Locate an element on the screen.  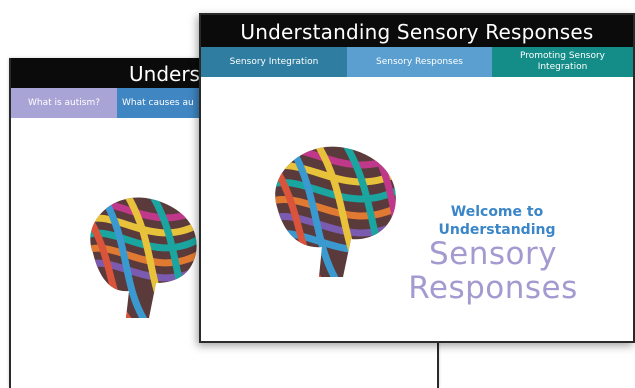
front-window-title: Understanding Sensory Responses is located at coordinates (417, 31).